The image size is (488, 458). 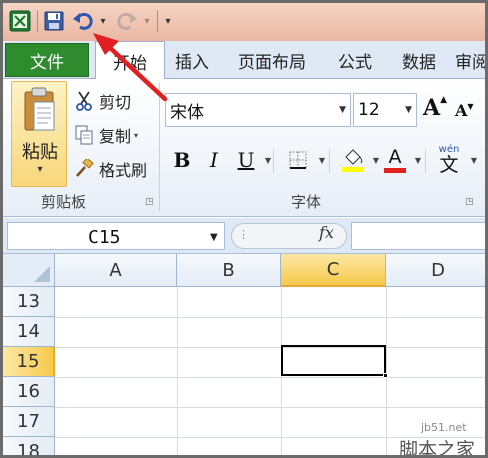 What do you see at coordinates (437, 448) in the screenshot?
I see `watermark-name: 脚本之家` at bounding box center [437, 448].